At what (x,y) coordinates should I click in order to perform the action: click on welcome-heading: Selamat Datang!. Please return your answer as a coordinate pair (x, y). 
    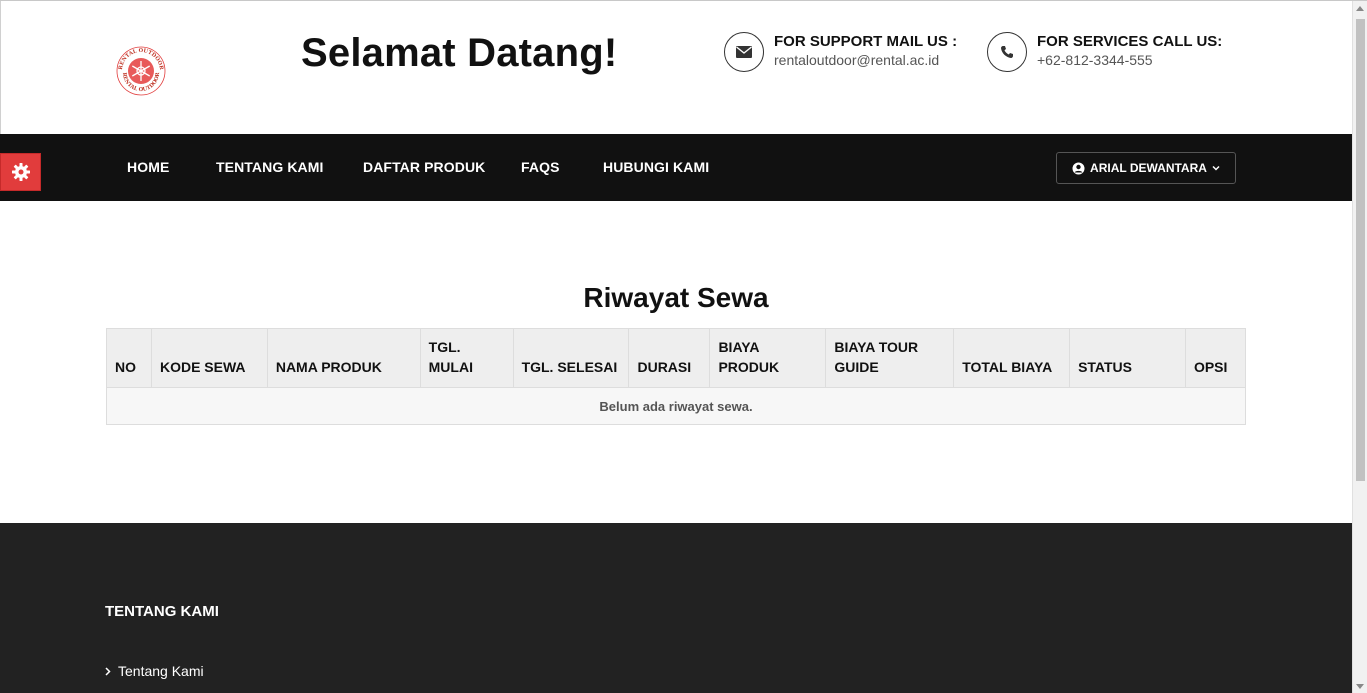
    Looking at the image, I should click on (459, 53).